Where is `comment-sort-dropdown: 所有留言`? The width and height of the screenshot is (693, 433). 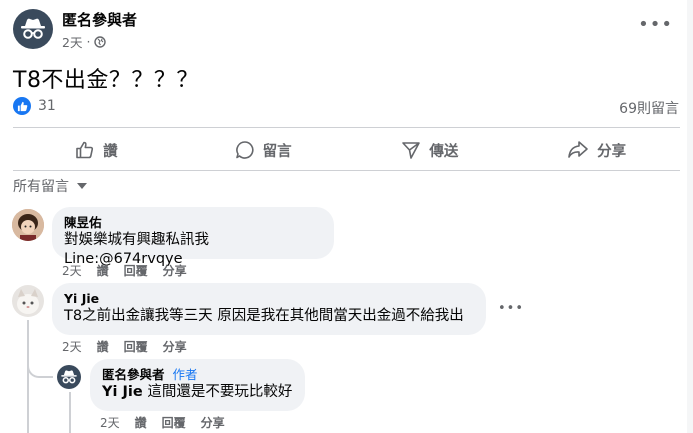 comment-sort-dropdown: 所有留言 is located at coordinates (50, 186).